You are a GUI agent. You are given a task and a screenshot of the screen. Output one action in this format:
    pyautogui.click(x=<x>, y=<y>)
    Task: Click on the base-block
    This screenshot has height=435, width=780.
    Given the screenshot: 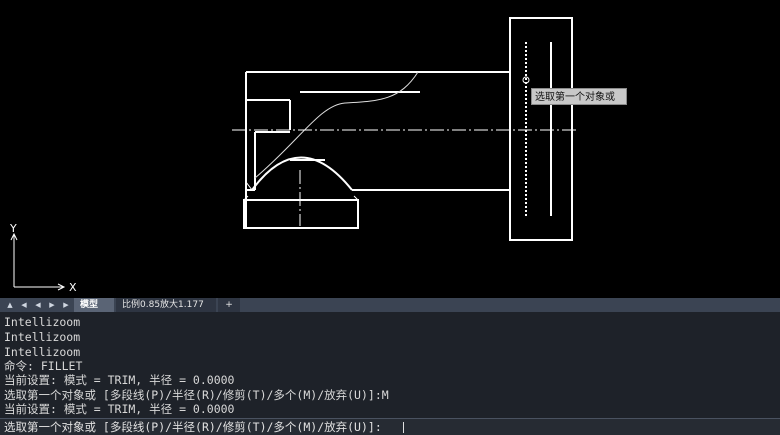 What is the action you would take?
    pyautogui.click(x=301, y=214)
    